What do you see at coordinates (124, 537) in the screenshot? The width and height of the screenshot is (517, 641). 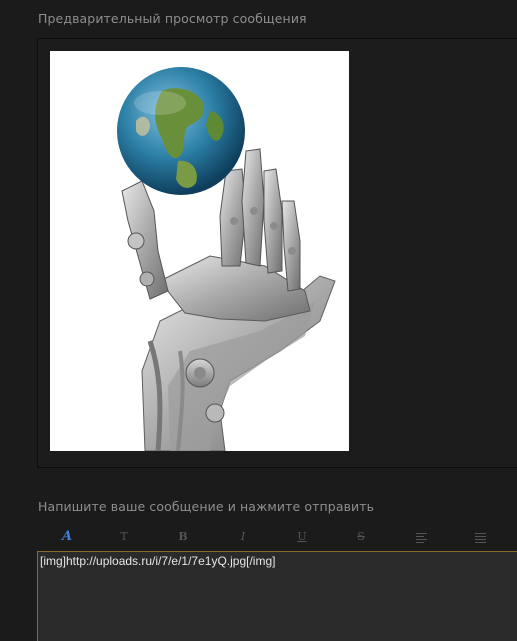 I see `text-size-icon: T` at bounding box center [124, 537].